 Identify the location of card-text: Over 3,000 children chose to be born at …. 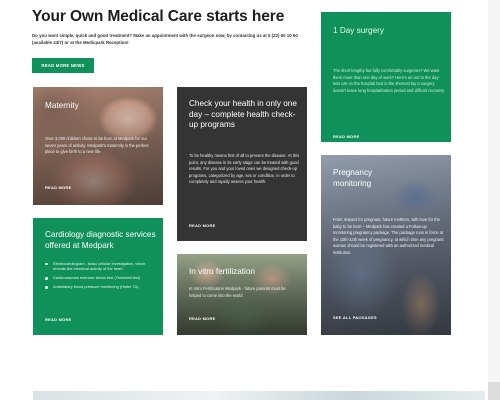
(97, 145).